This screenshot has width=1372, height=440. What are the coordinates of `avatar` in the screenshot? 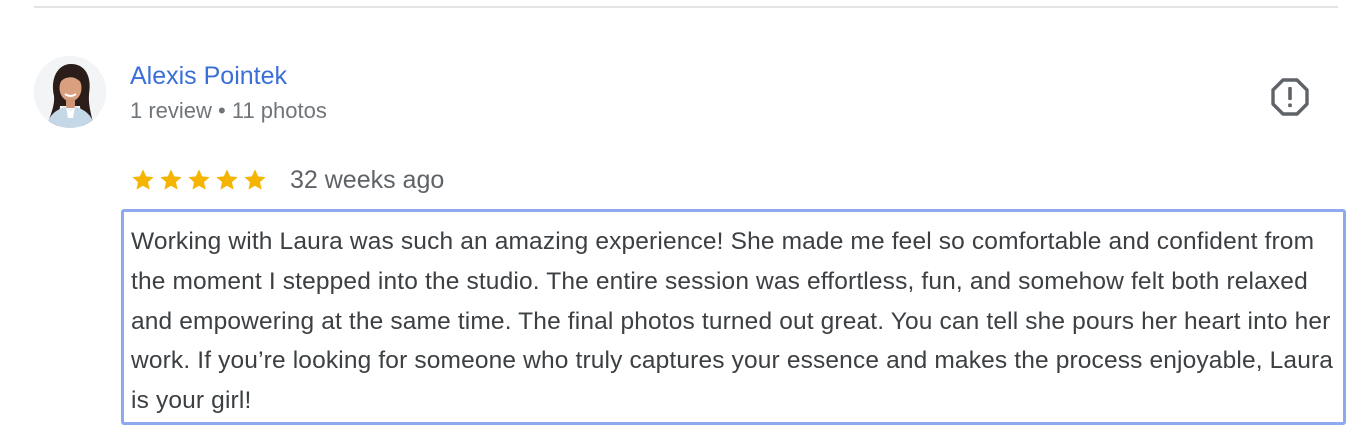 It's located at (70, 92).